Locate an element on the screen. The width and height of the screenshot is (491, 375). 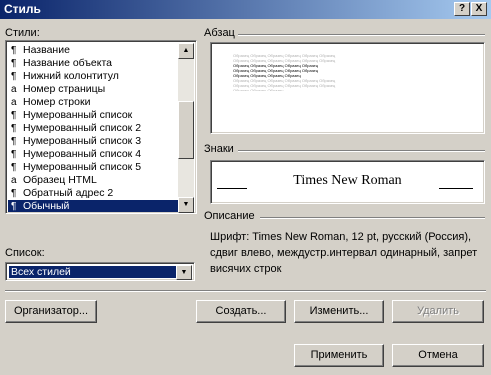
description-group-label: Описание is located at coordinates (229, 216).